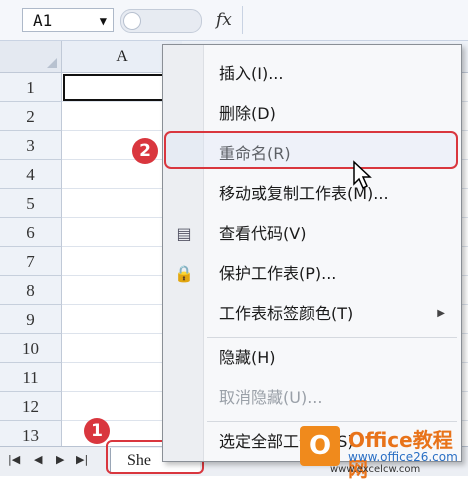 Image resolution: width=468 pixels, height=482 pixels. Describe the element at coordinates (31, 232) in the screenshot. I see `row-header: 6` at that location.